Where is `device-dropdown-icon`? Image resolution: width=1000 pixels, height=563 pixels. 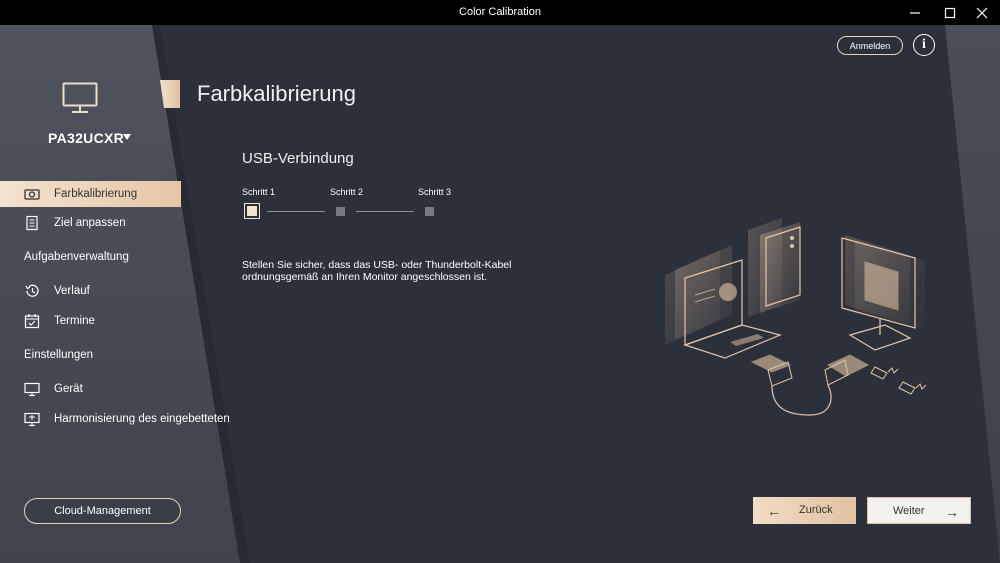
device-dropdown-icon is located at coordinates (127, 137).